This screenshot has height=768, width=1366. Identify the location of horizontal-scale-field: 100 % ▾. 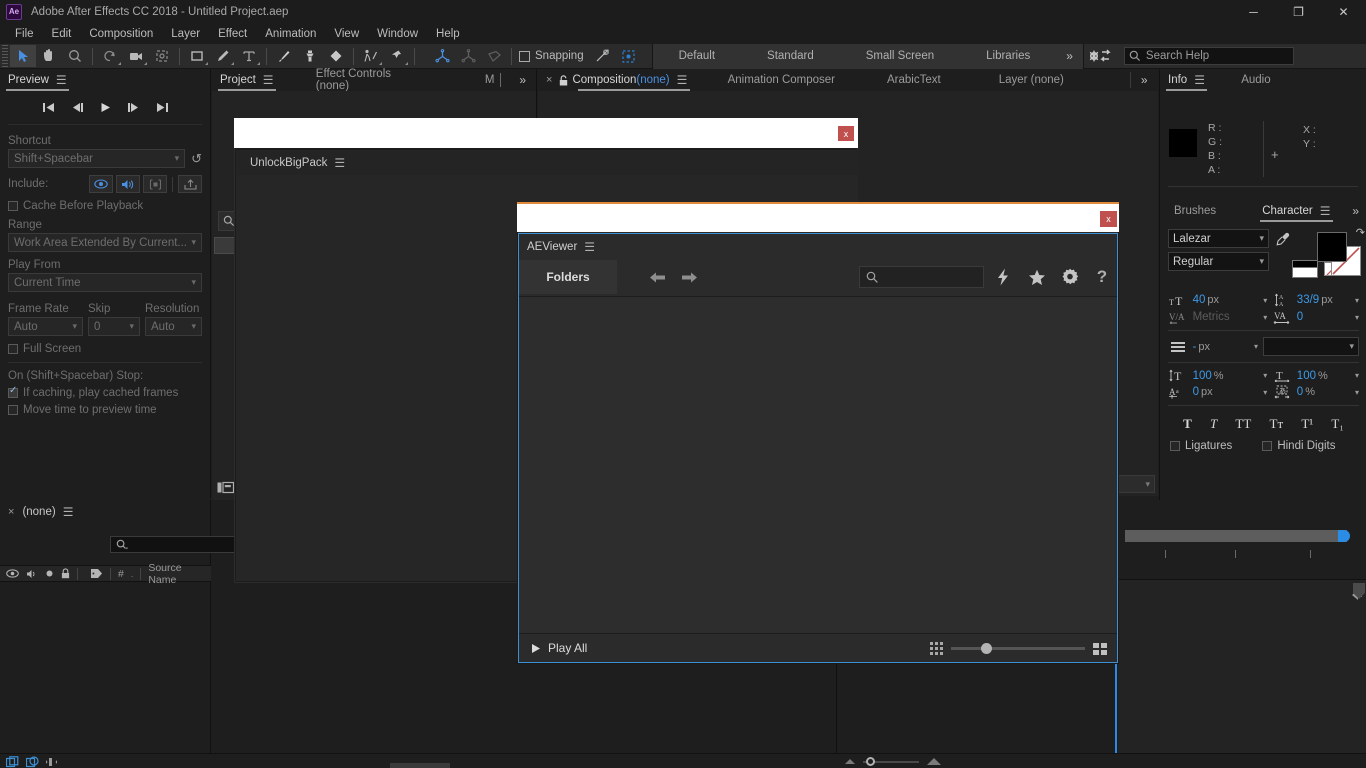
(1328, 376).